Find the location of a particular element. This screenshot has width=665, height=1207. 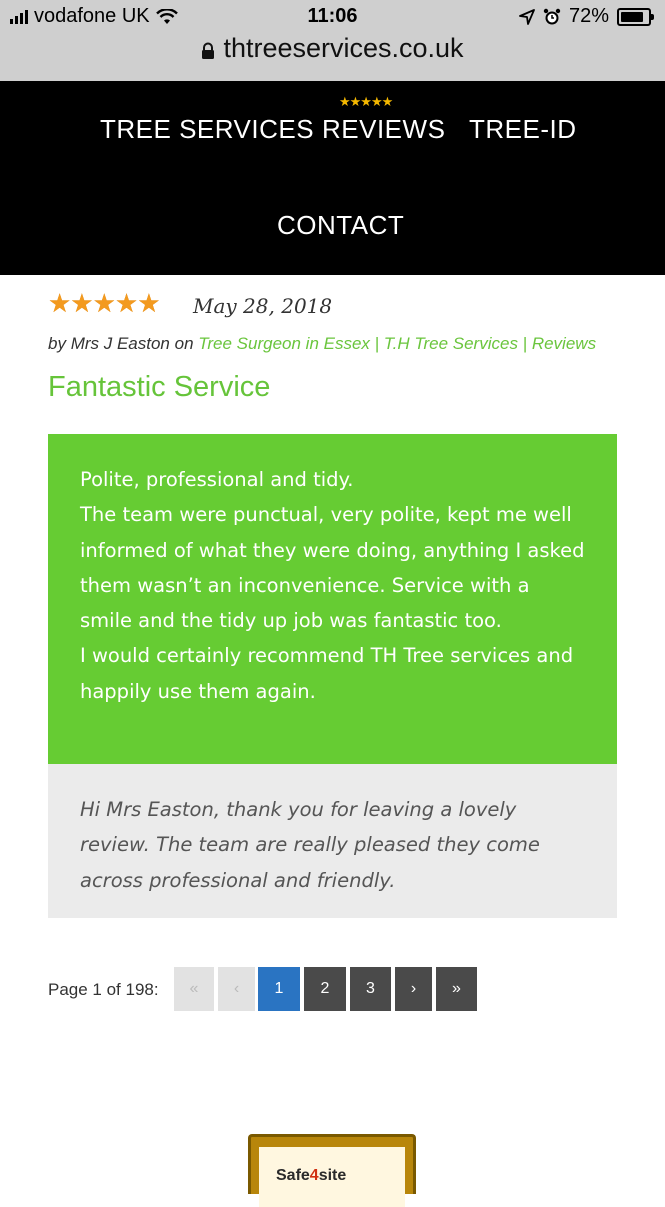

review-title: Fantastic Service is located at coordinates (159, 387).